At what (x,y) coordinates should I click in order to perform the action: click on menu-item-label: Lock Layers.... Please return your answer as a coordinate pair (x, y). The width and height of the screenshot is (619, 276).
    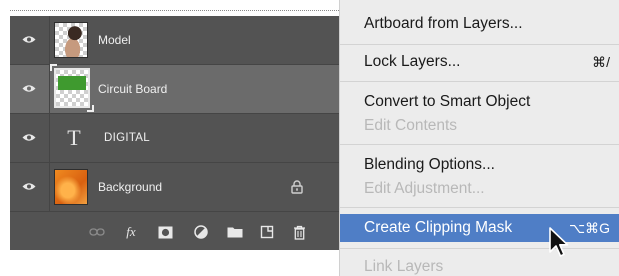
    Looking at the image, I should click on (412, 61).